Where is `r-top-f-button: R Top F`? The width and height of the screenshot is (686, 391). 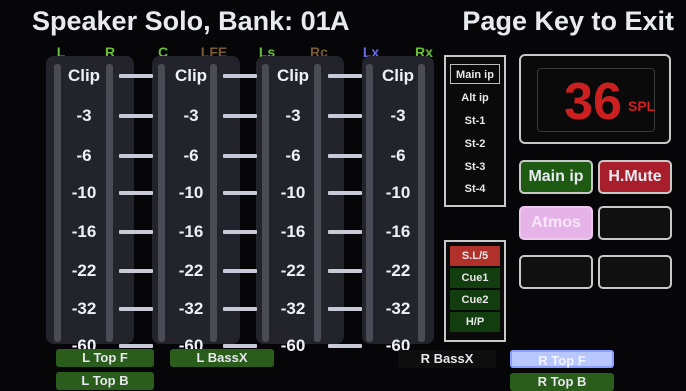 r-top-f-button: R Top F is located at coordinates (562, 359).